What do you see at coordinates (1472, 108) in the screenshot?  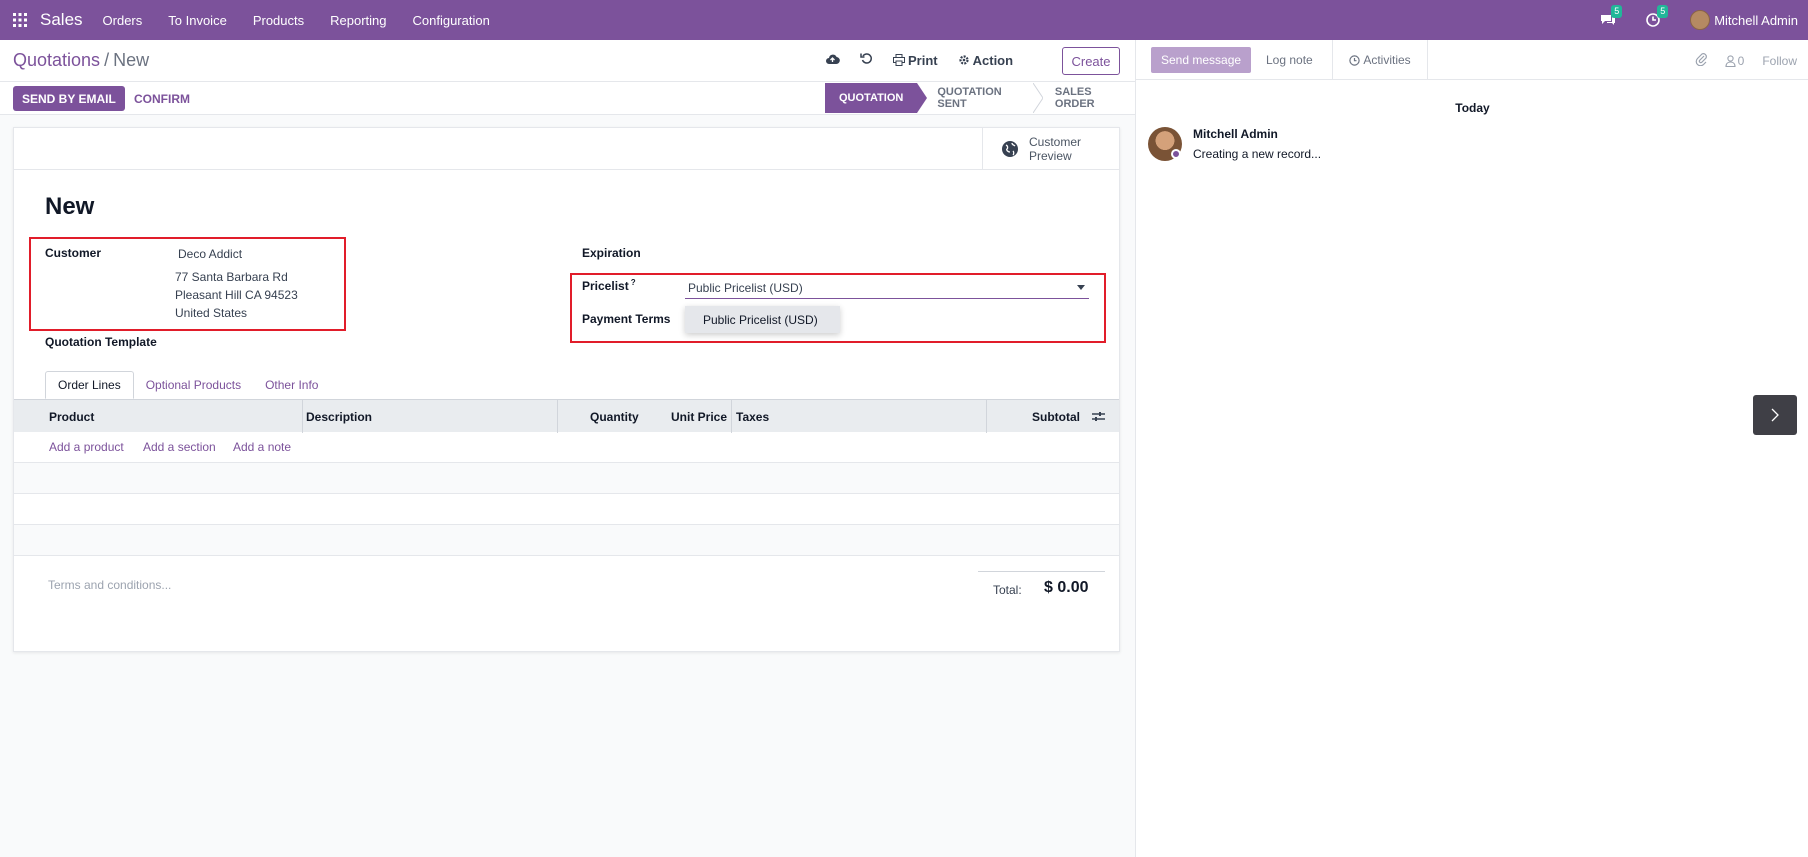 I see `date-separator: Today` at bounding box center [1472, 108].